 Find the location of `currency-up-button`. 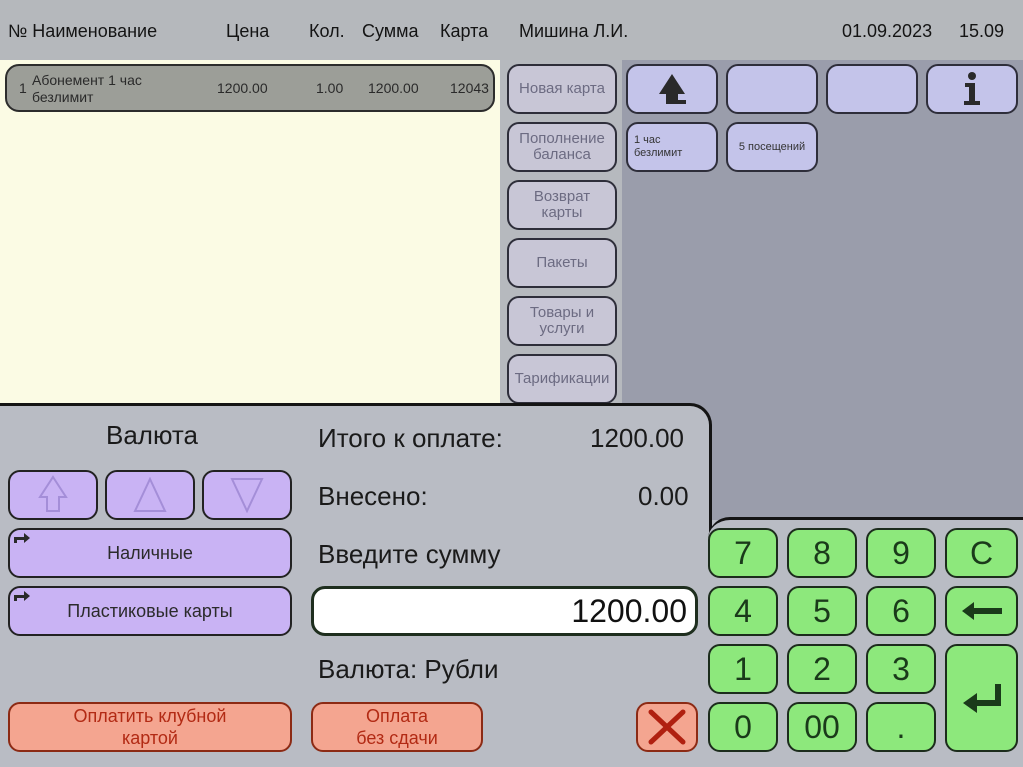

currency-up-button is located at coordinates (150, 495).